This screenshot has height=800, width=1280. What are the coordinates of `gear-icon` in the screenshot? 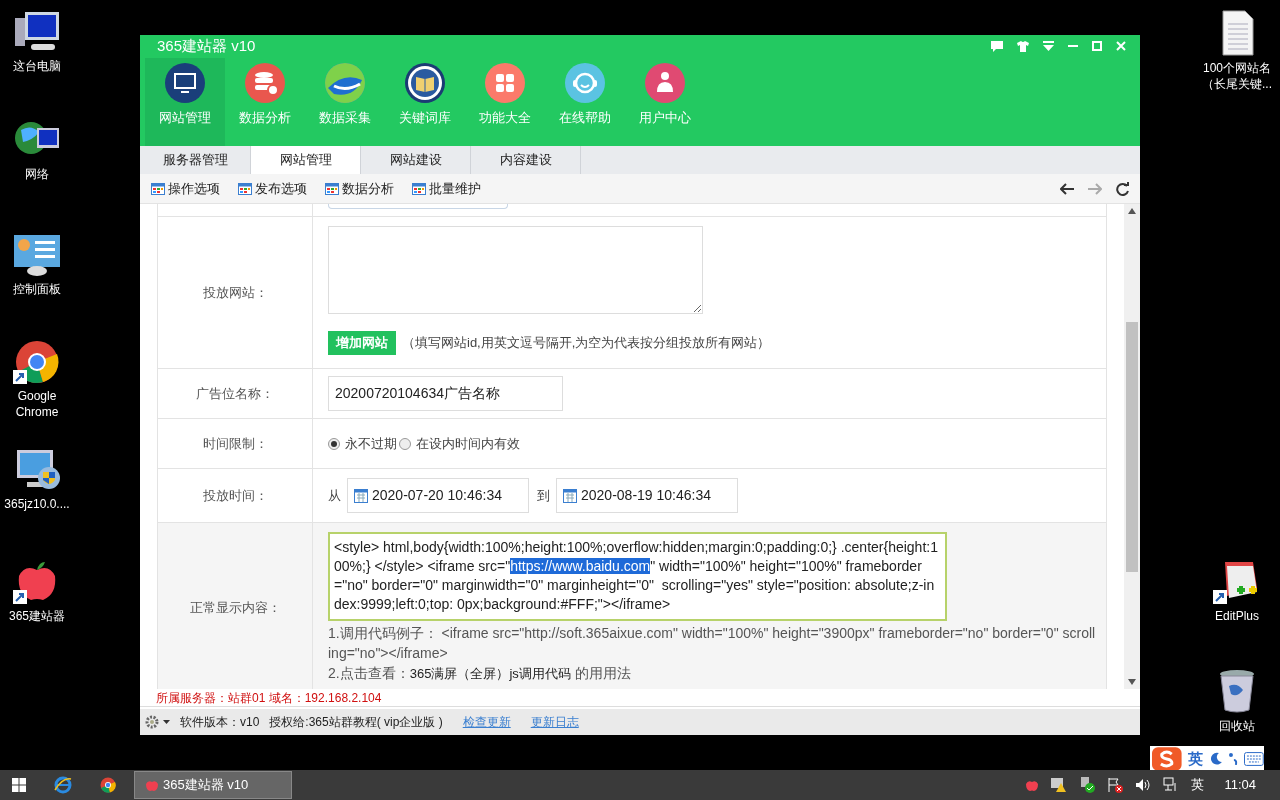 It's located at (152, 722).